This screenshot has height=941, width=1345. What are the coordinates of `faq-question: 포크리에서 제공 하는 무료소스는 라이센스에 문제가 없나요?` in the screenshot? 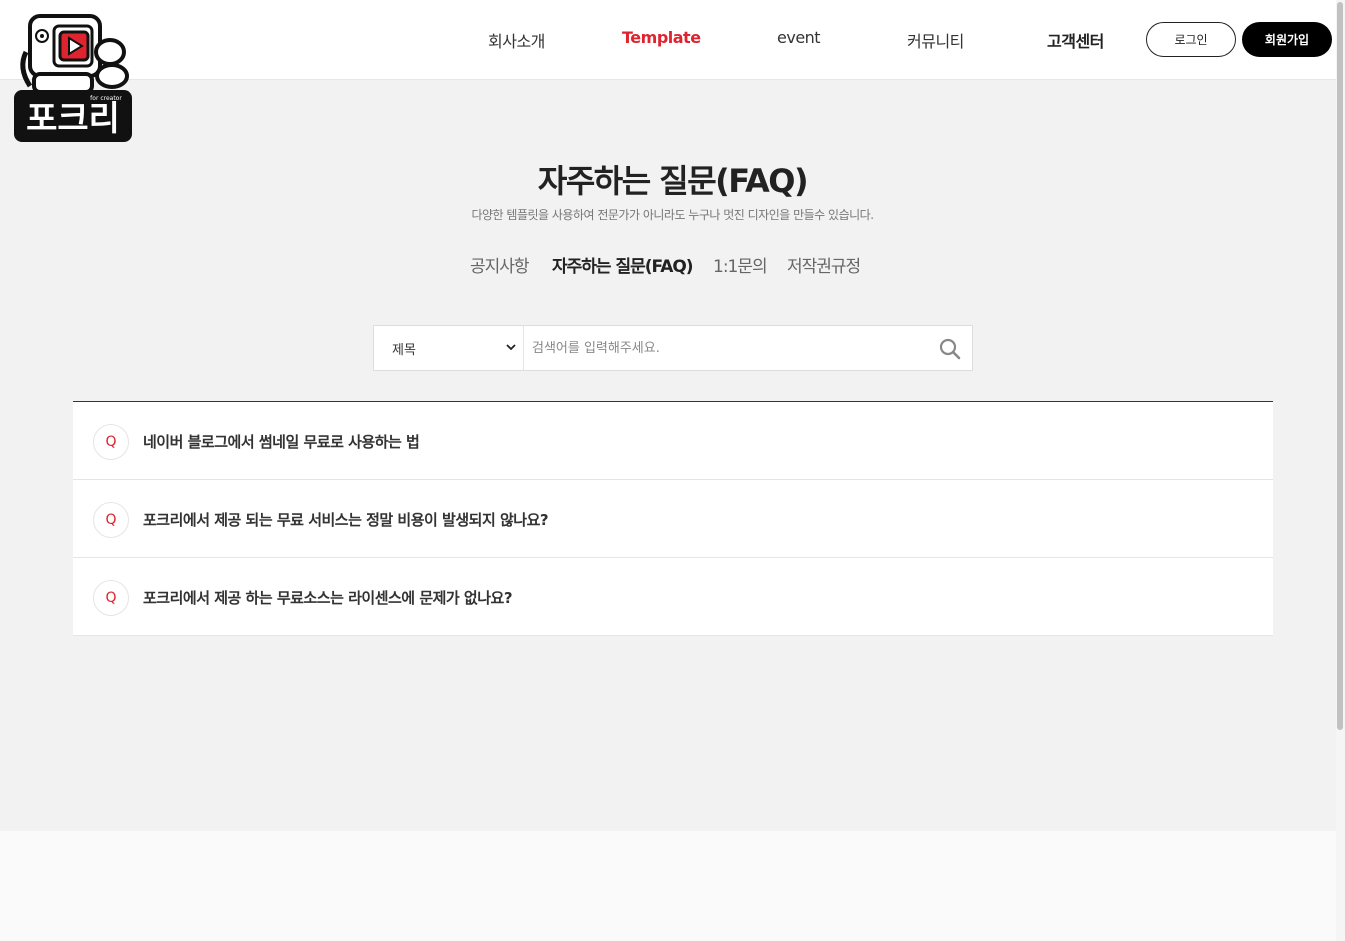 It's located at (328, 598).